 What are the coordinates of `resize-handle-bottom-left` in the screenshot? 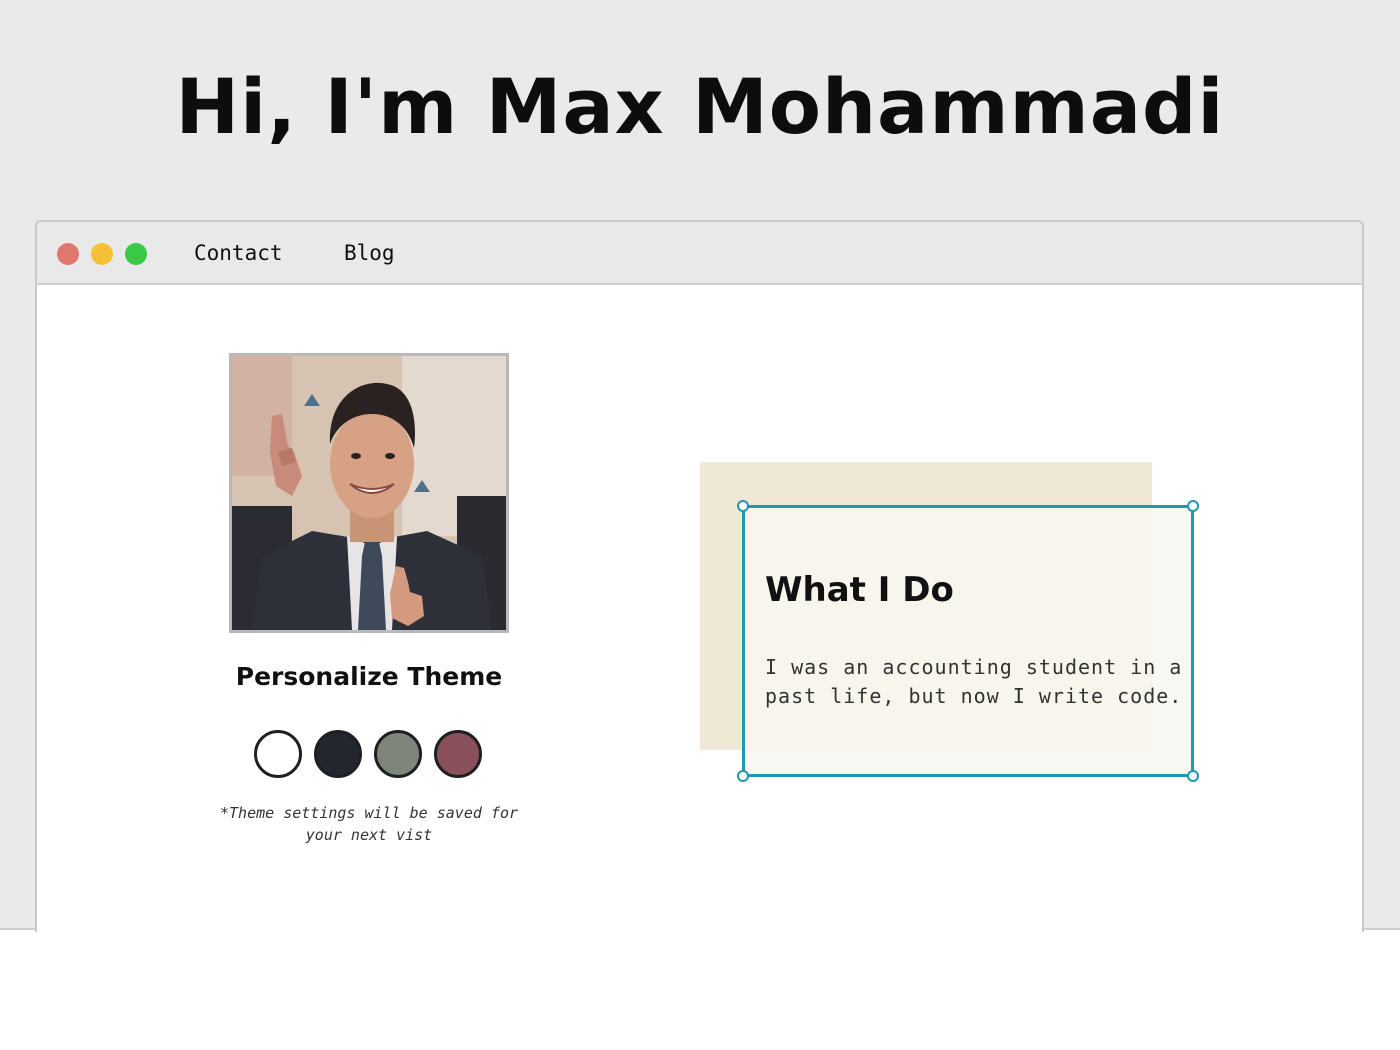 It's located at (743, 776).